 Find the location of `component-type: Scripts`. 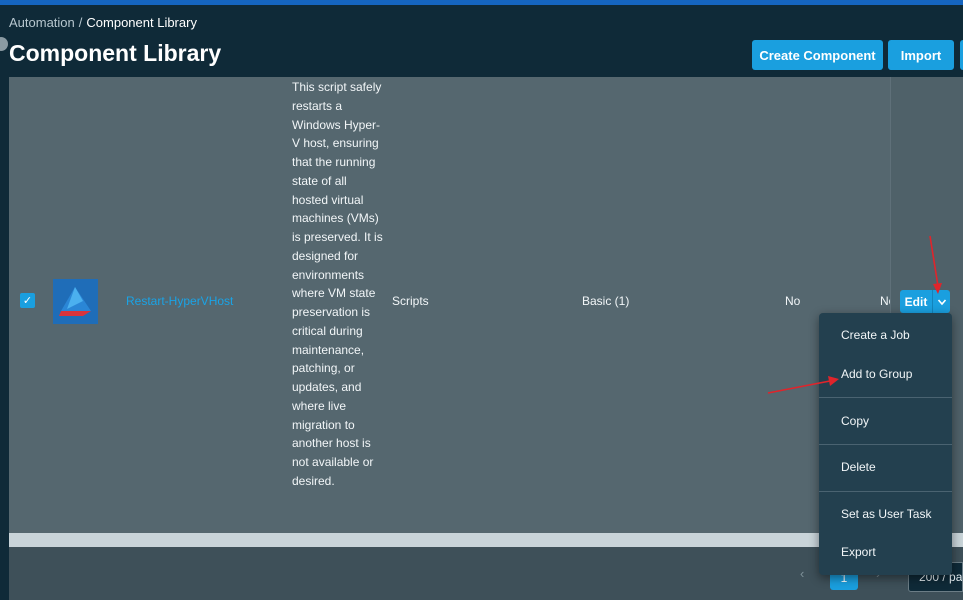

component-type: Scripts is located at coordinates (410, 301).